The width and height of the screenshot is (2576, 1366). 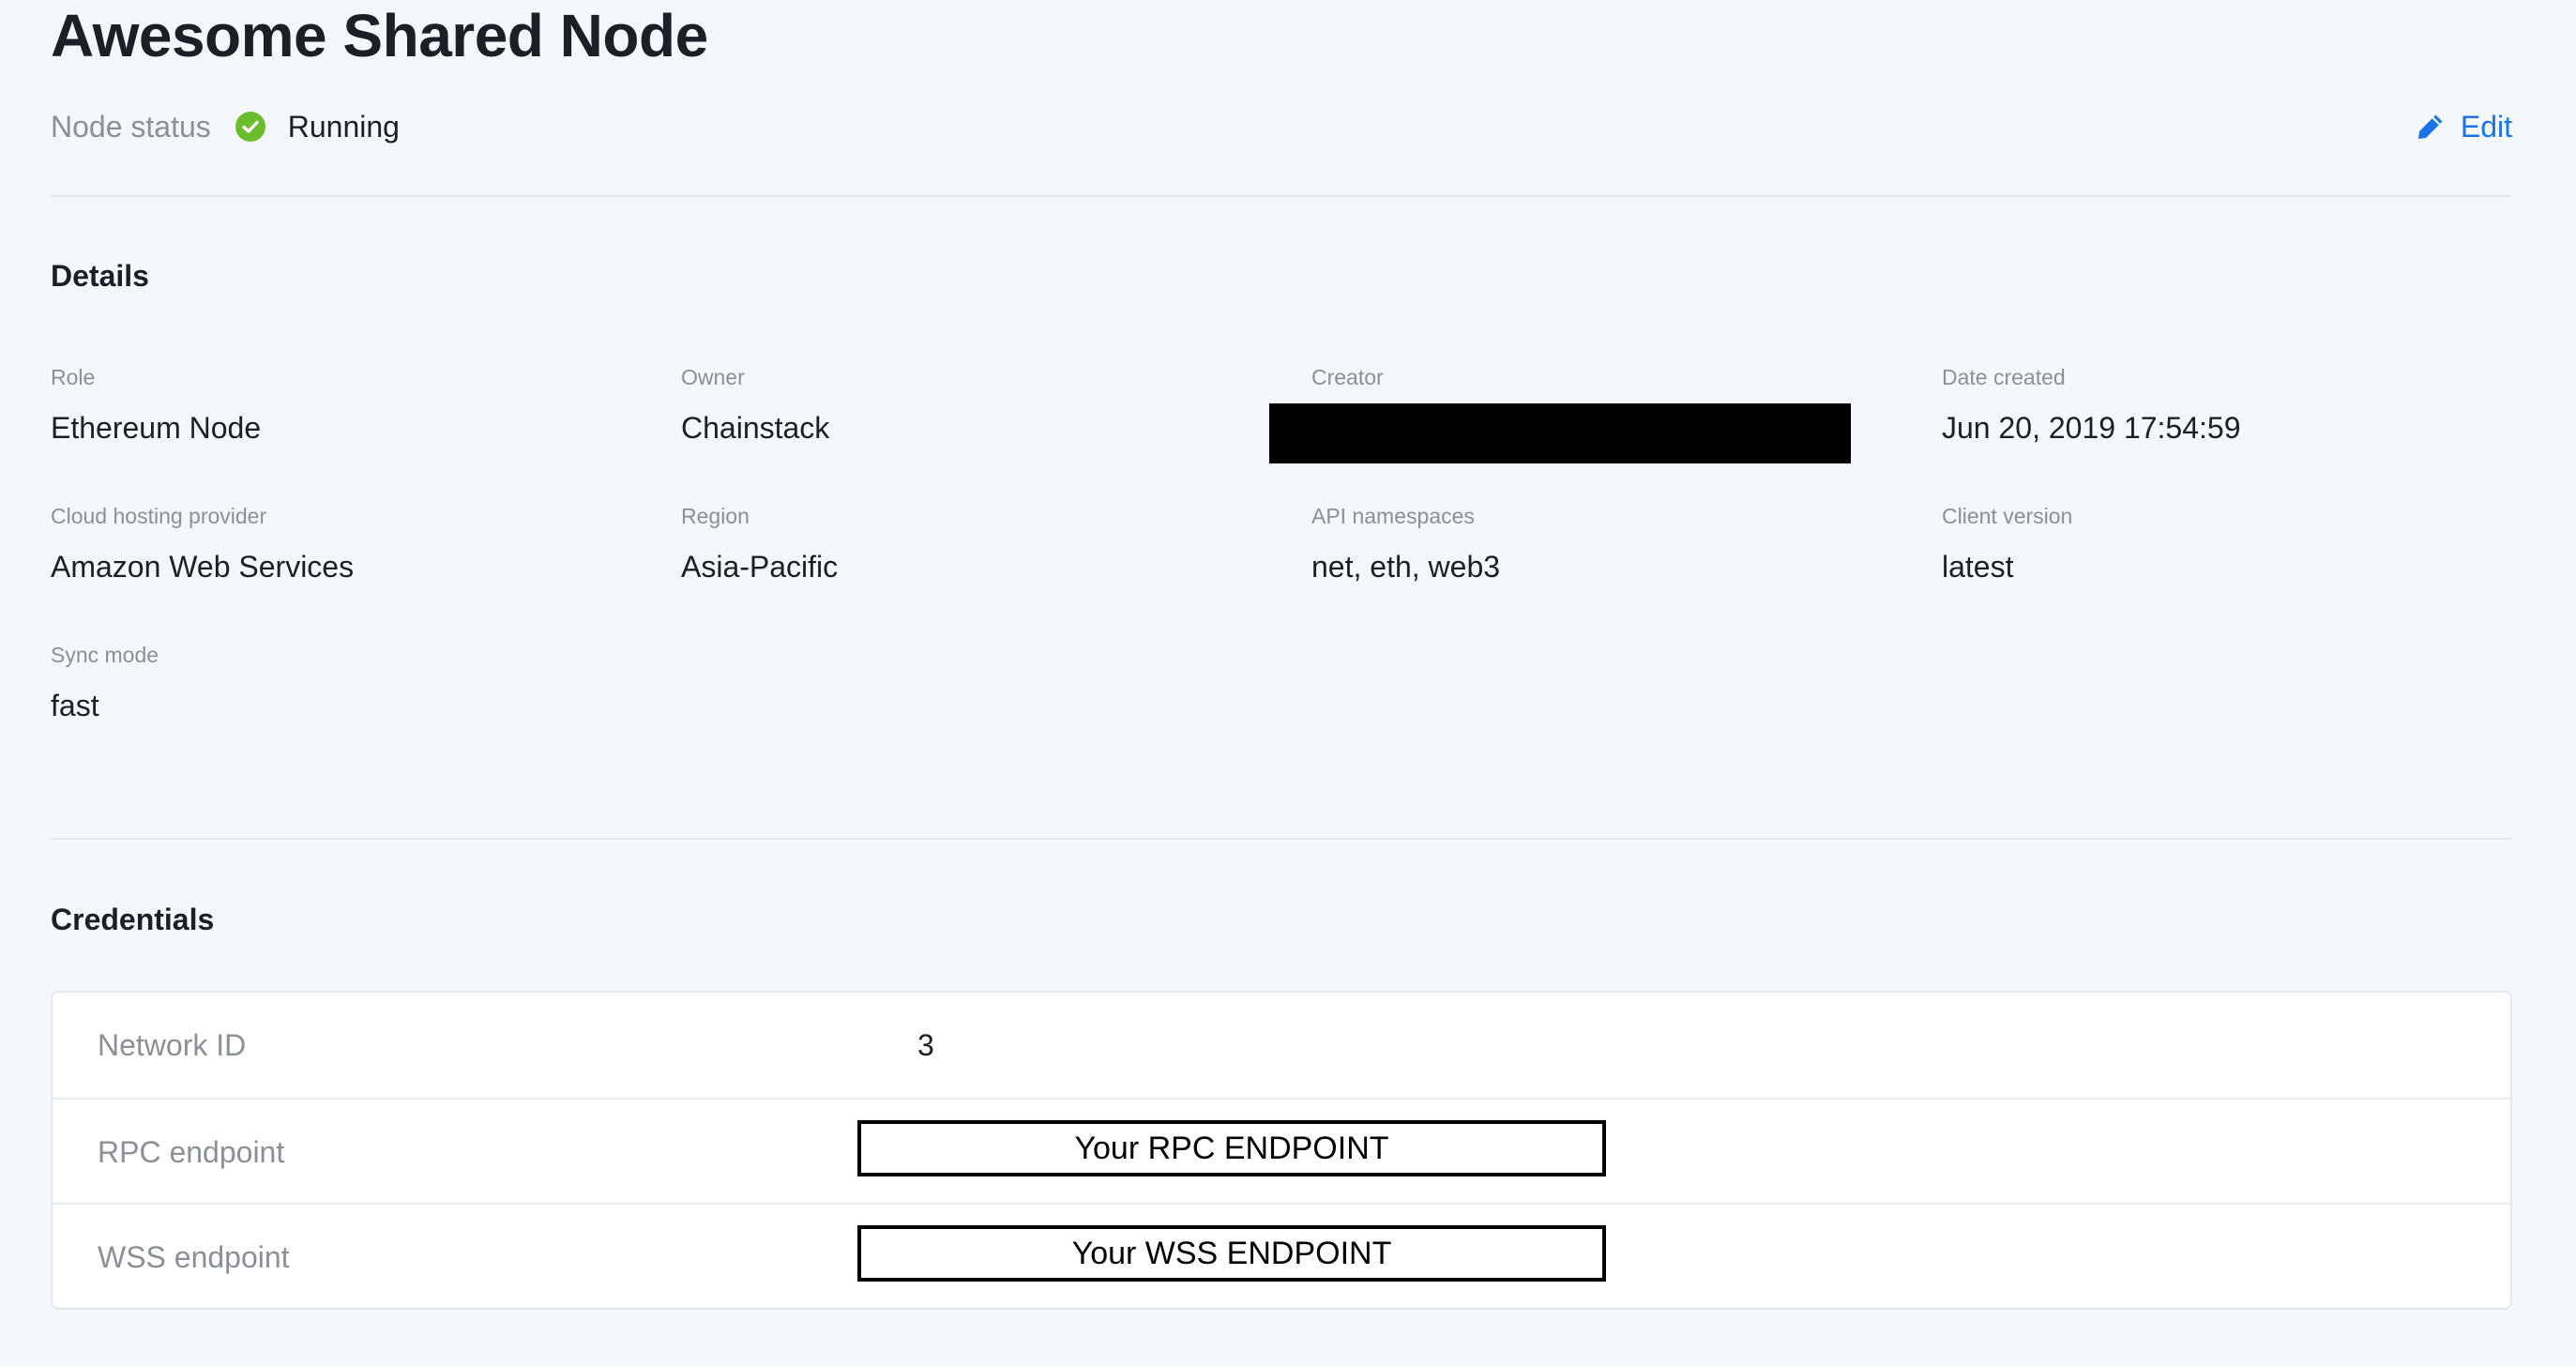 What do you see at coordinates (2008, 516) in the screenshot?
I see `detail-label: Client version` at bounding box center [2008, 516].